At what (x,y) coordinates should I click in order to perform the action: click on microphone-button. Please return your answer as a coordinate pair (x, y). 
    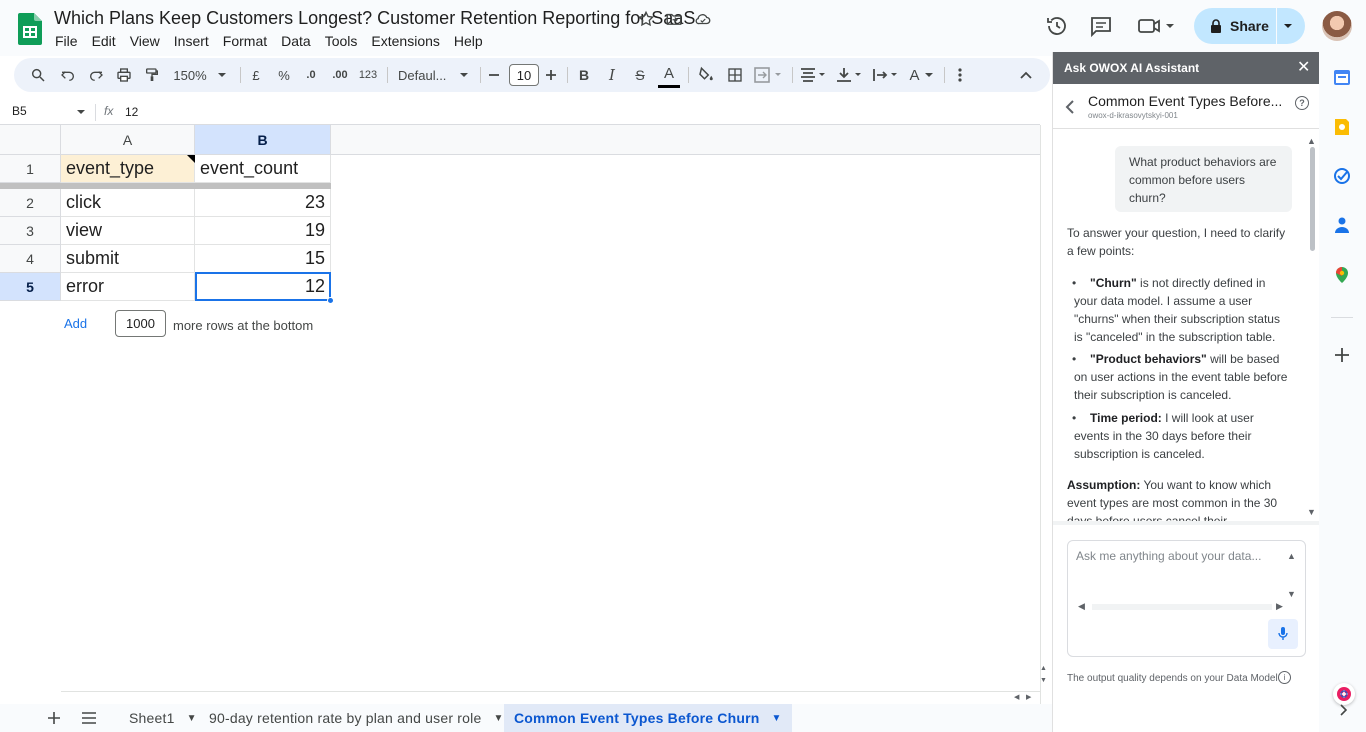
    Looking at the image, I should click on (1283, 634).